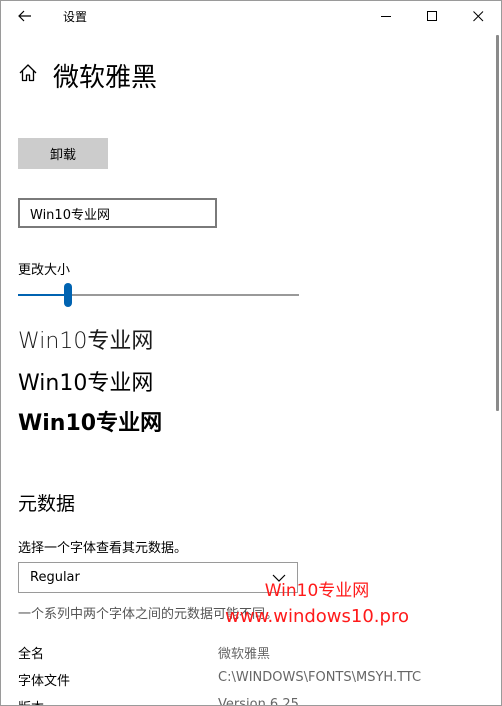  I want to click on metadata-note: 一个系列中两个字体之间的元数据可能不同。, so click(148, 614).